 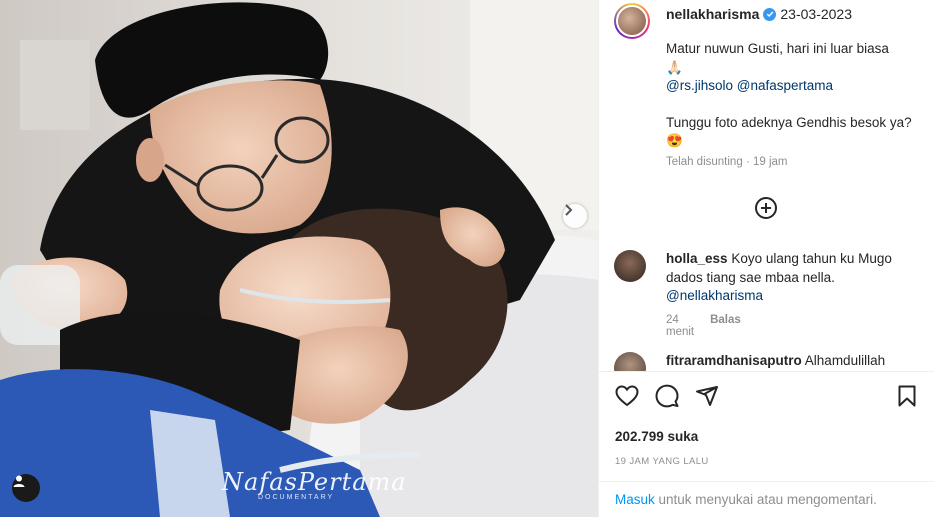 What do you see at coordinates (656, 436) in the screenshot?
I see `likes-count: 202.799 suka` at bounding box center [656, 436].